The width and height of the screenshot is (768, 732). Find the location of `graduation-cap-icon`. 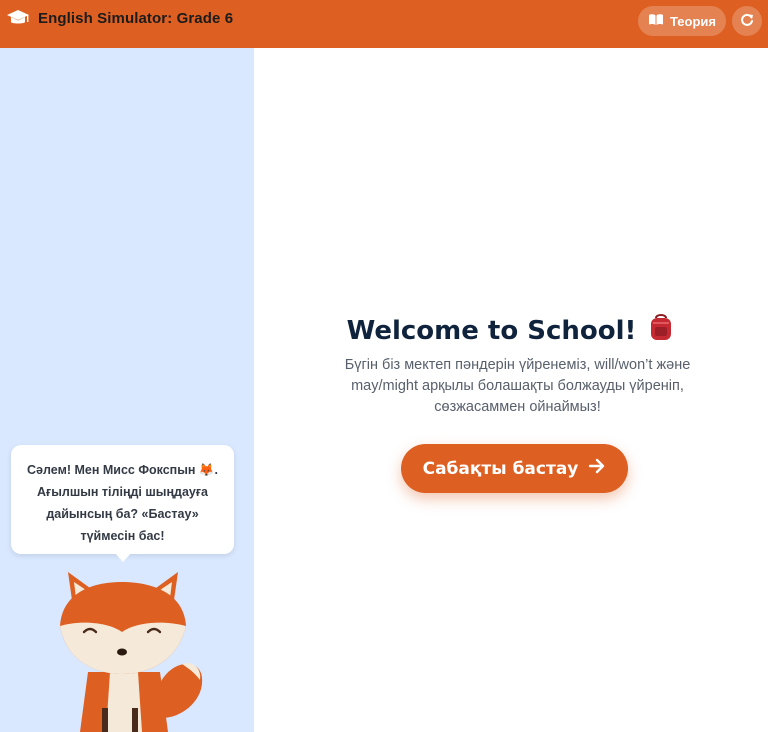

graduation-cap-icon is located at coordinates (18, 18).